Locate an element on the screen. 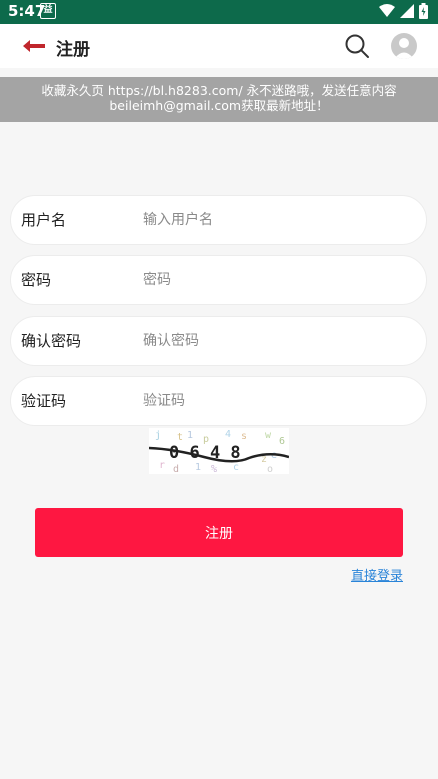 This screenshot has height=779, width=438. battery-icon is located at coordinates (423, 11).